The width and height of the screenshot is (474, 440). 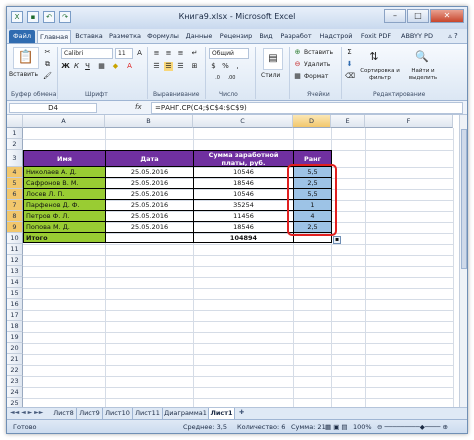 I want to click on tab-review: Рецензир, so click(x=236, y=36).